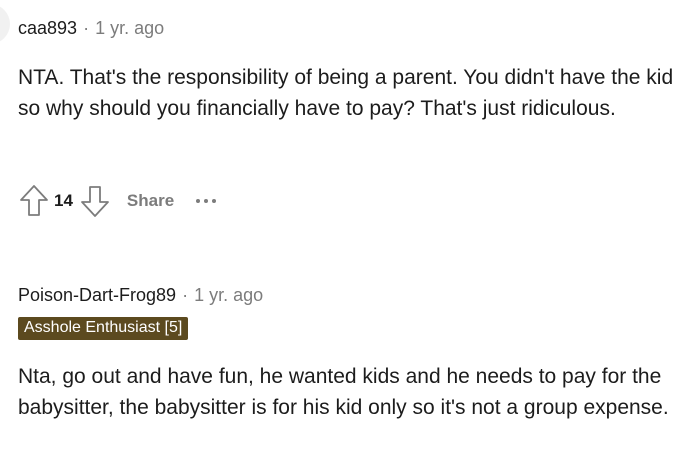  I want to click on more-options-button, so click(206, 201).